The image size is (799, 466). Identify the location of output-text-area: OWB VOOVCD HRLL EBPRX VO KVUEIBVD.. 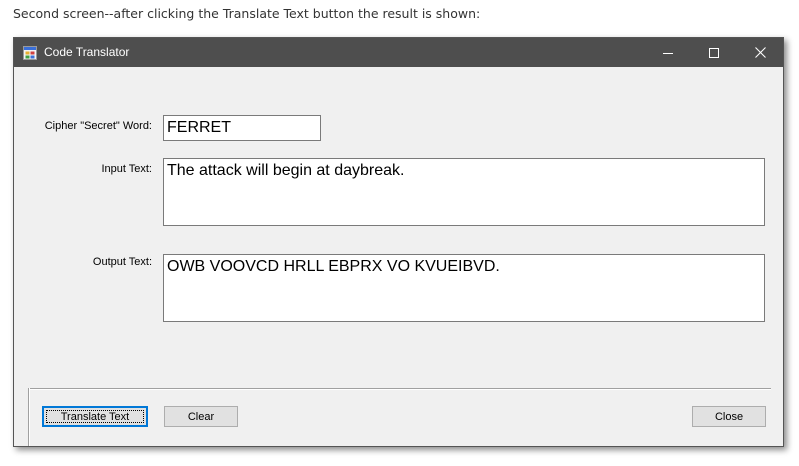
(464, 288).